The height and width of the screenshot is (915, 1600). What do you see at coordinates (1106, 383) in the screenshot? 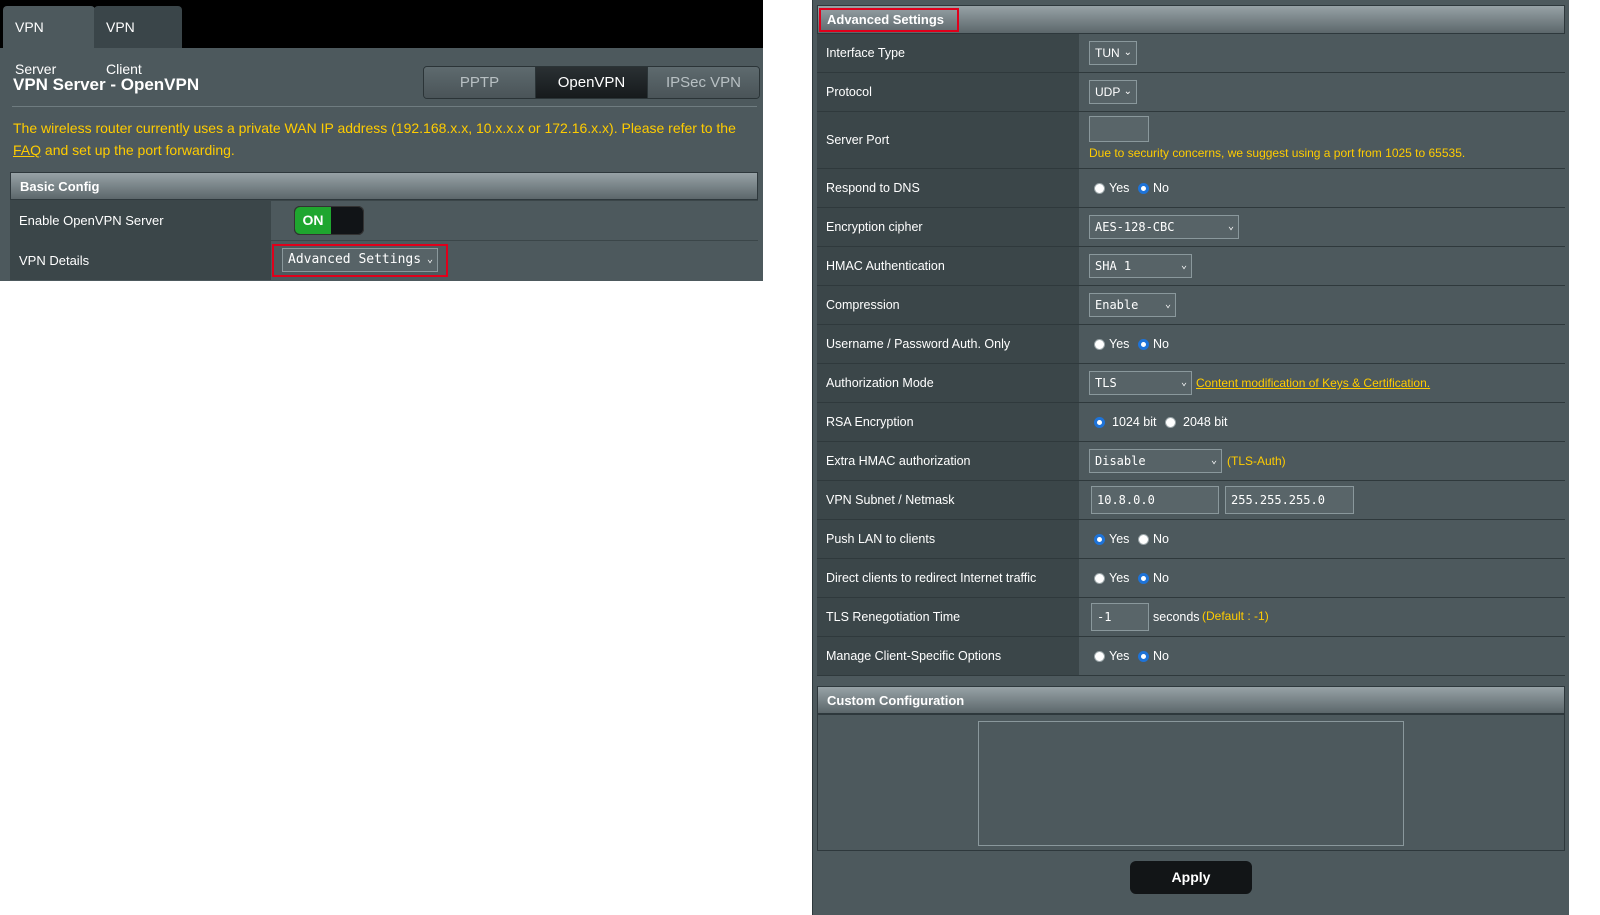
I see `authorization-mode-value: TLS` at bounding box center [1106, 383].